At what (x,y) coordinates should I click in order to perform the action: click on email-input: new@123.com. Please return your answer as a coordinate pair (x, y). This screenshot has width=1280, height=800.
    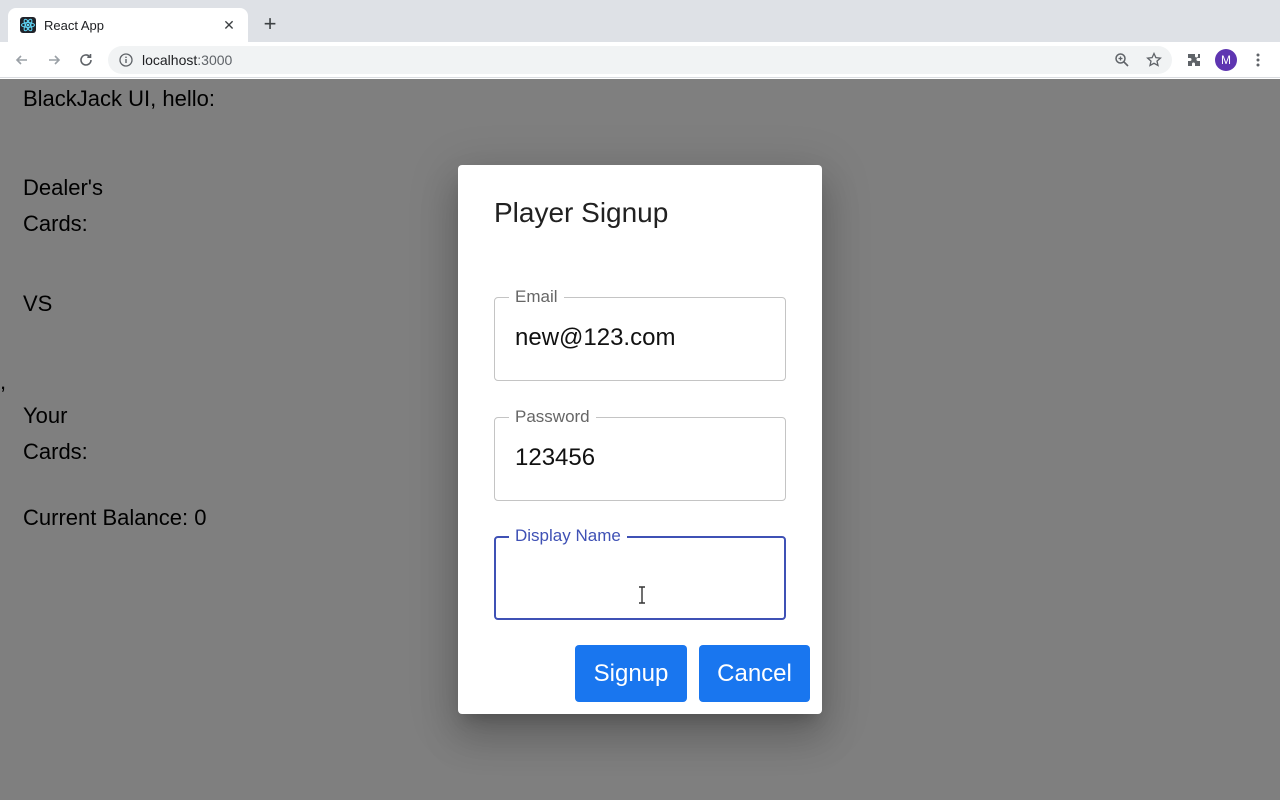
    Looking at the image, I should click on (595, 338).